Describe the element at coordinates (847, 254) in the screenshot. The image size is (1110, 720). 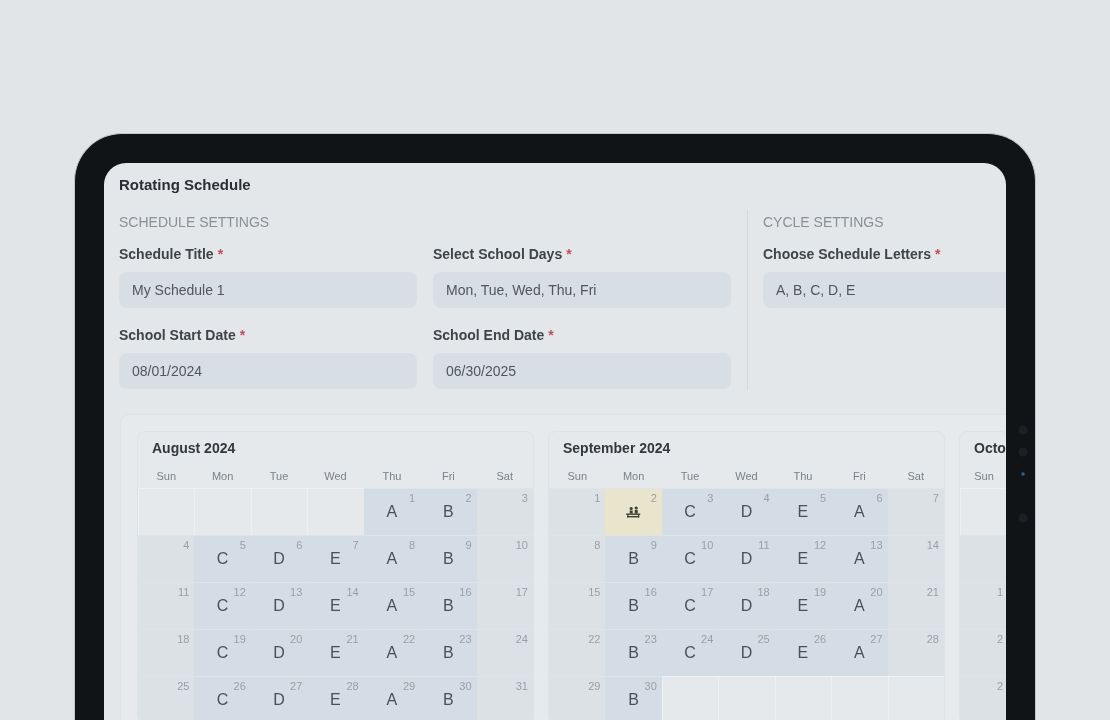
I see `field-label: Choose Schedule Letters` at that location.